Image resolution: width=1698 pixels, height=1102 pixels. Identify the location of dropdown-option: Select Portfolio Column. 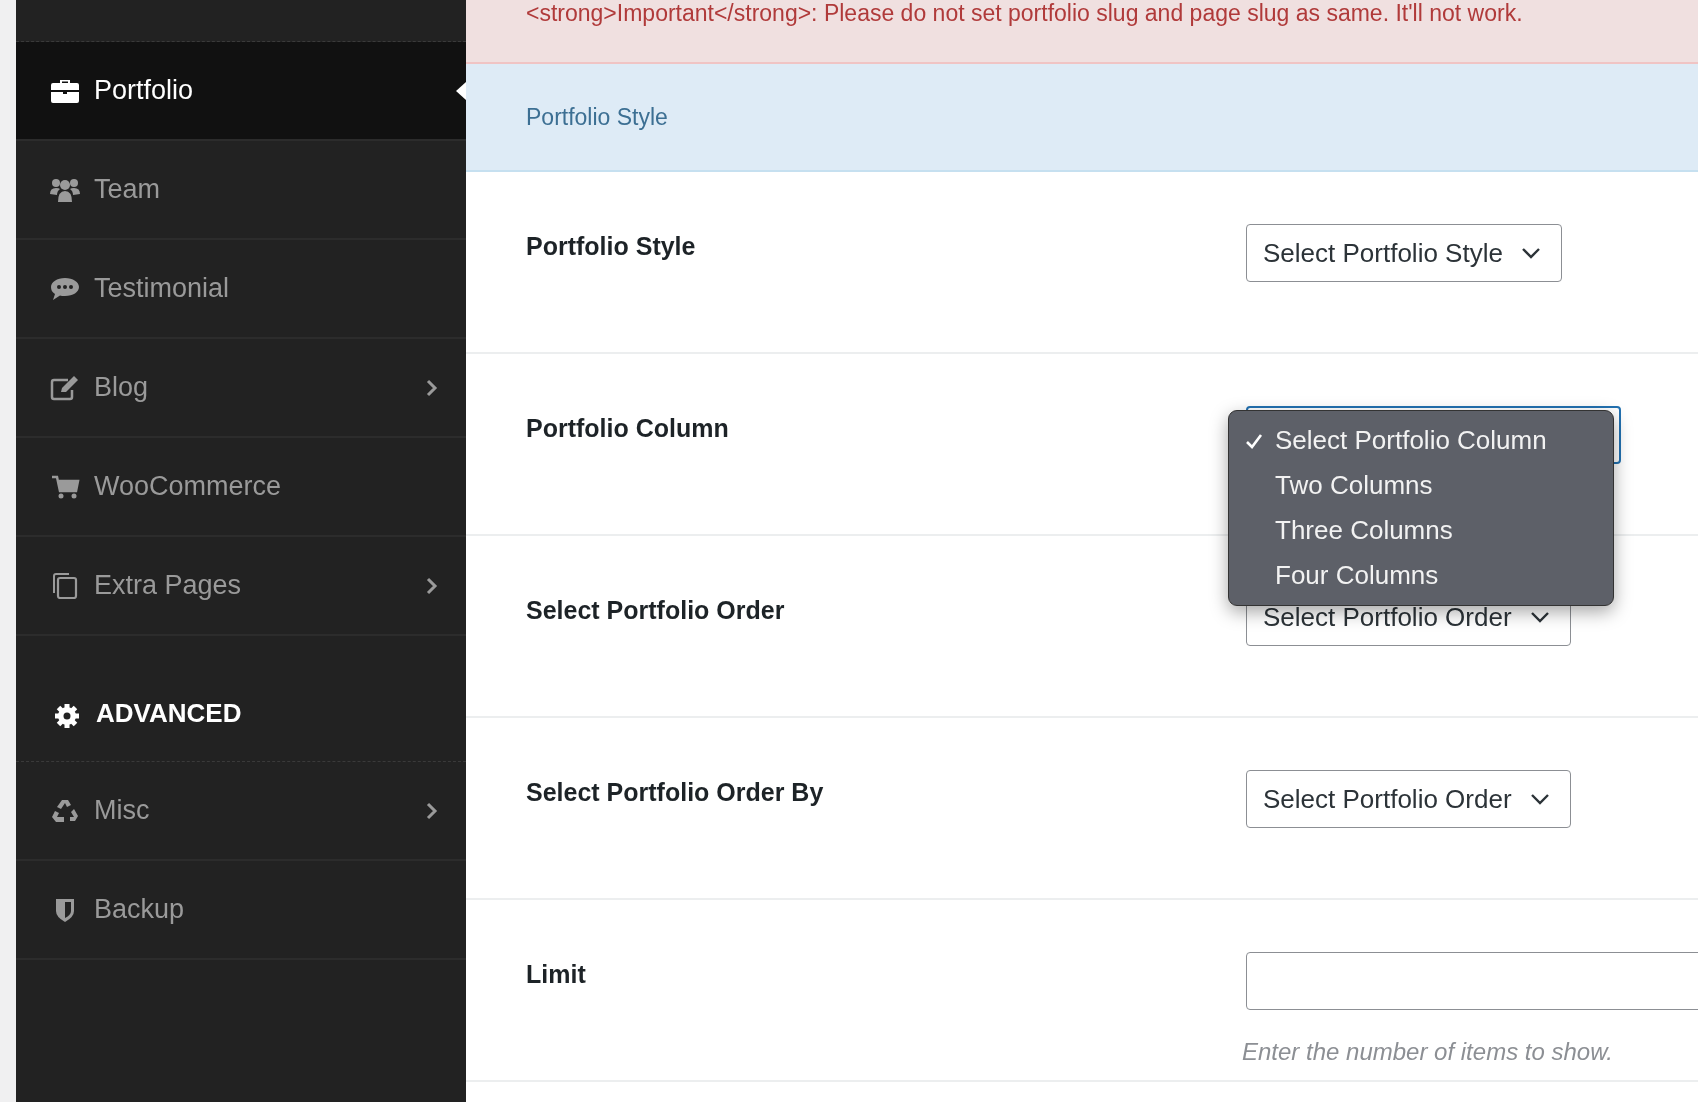
(1421, 440).